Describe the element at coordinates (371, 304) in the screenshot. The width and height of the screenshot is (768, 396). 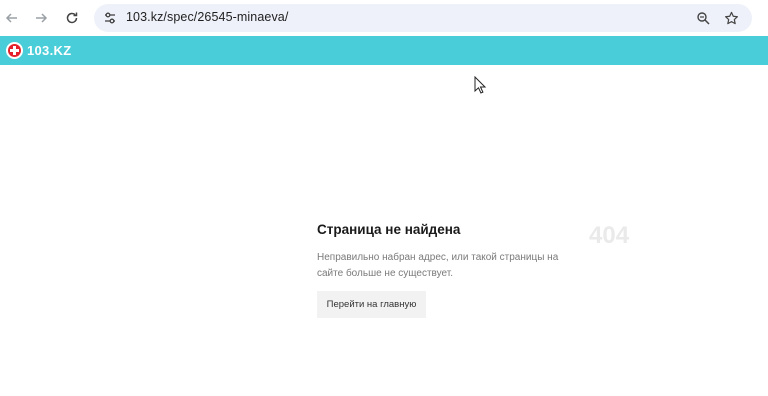
I see `go-home-button: Перейти на главную` at that location.